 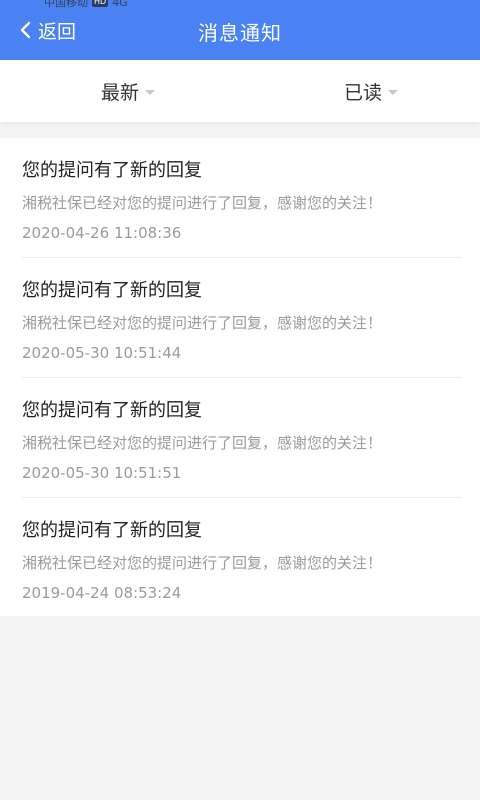 What do you see at coordinates (120, 93) in the screenshot?
I see `sort-dropdown-label: 最新` at bounding box center [120, 93].